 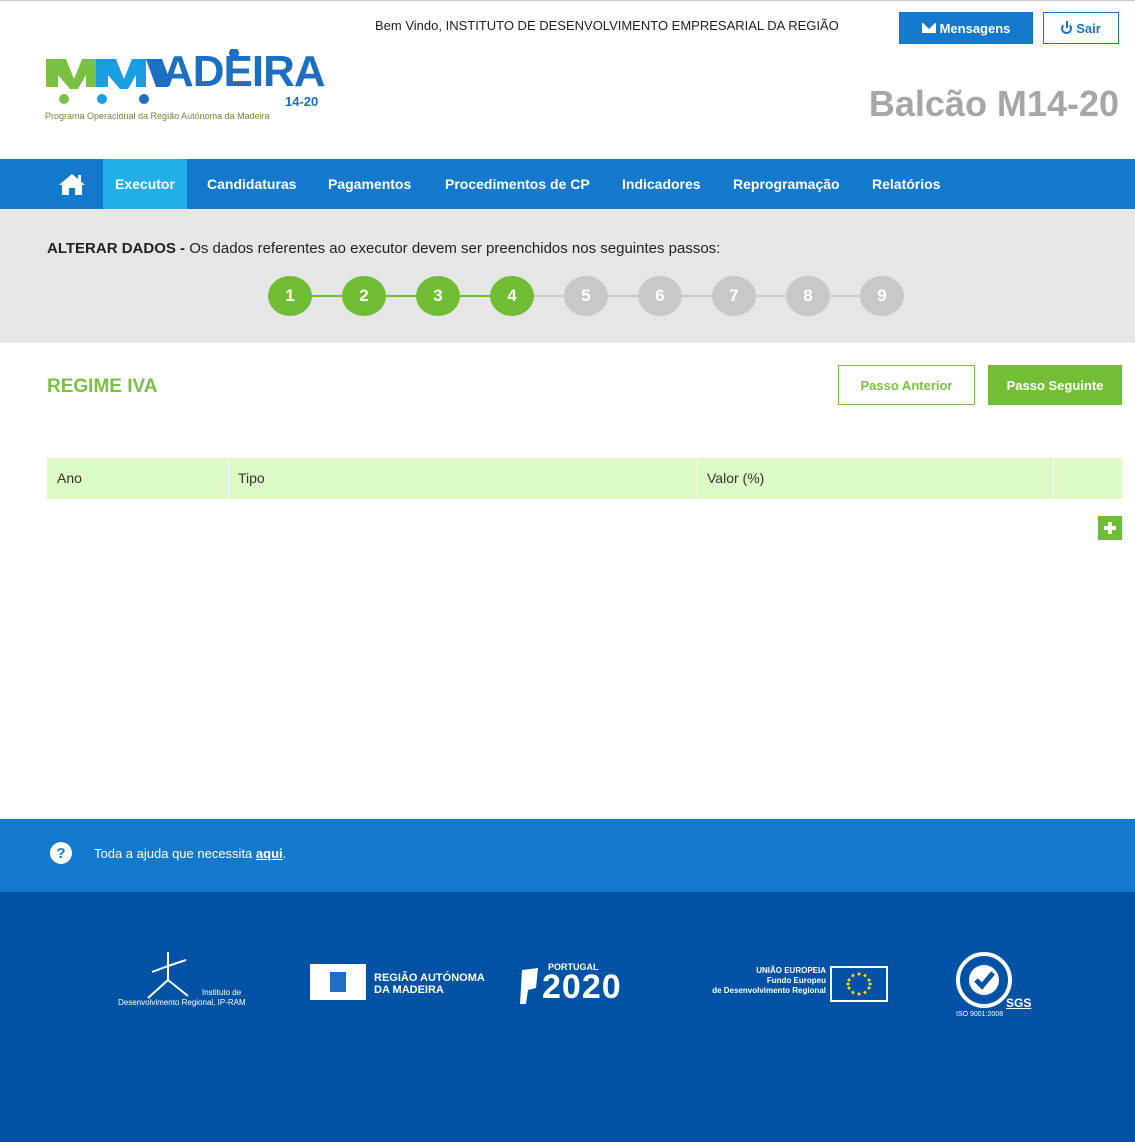 I want to click on sgs-logo: SGS ISO 9001:2008, so click(x=995, y=985).